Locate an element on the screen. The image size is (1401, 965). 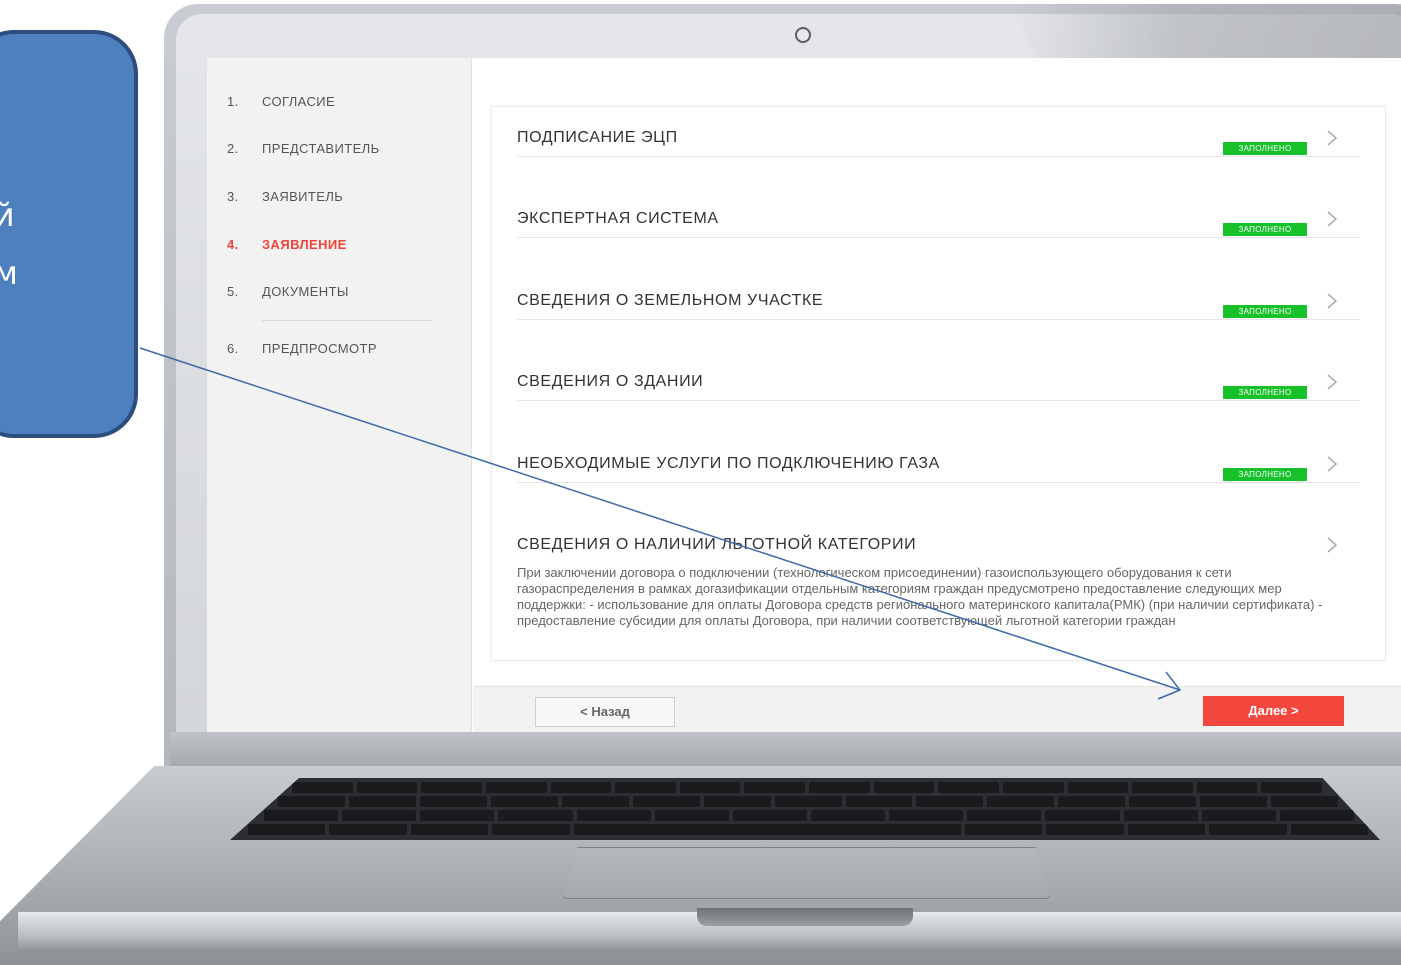
section-title: ЭКСПЕРТНАЯ СИСТЕМА is located at coordinates (618, 218).